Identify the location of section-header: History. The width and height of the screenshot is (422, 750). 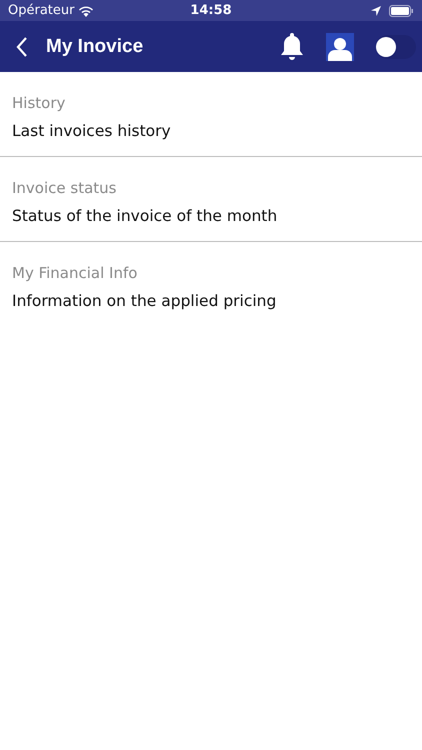
(39, 103).